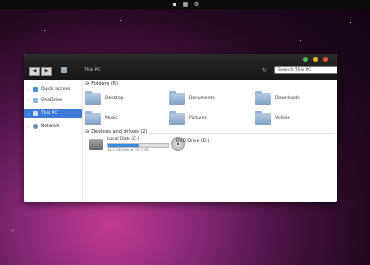  What do you see at coordinates (50, 126) in the screenshot?
I see `sidebar-item-label: Network` at bounding box center [50, 126].